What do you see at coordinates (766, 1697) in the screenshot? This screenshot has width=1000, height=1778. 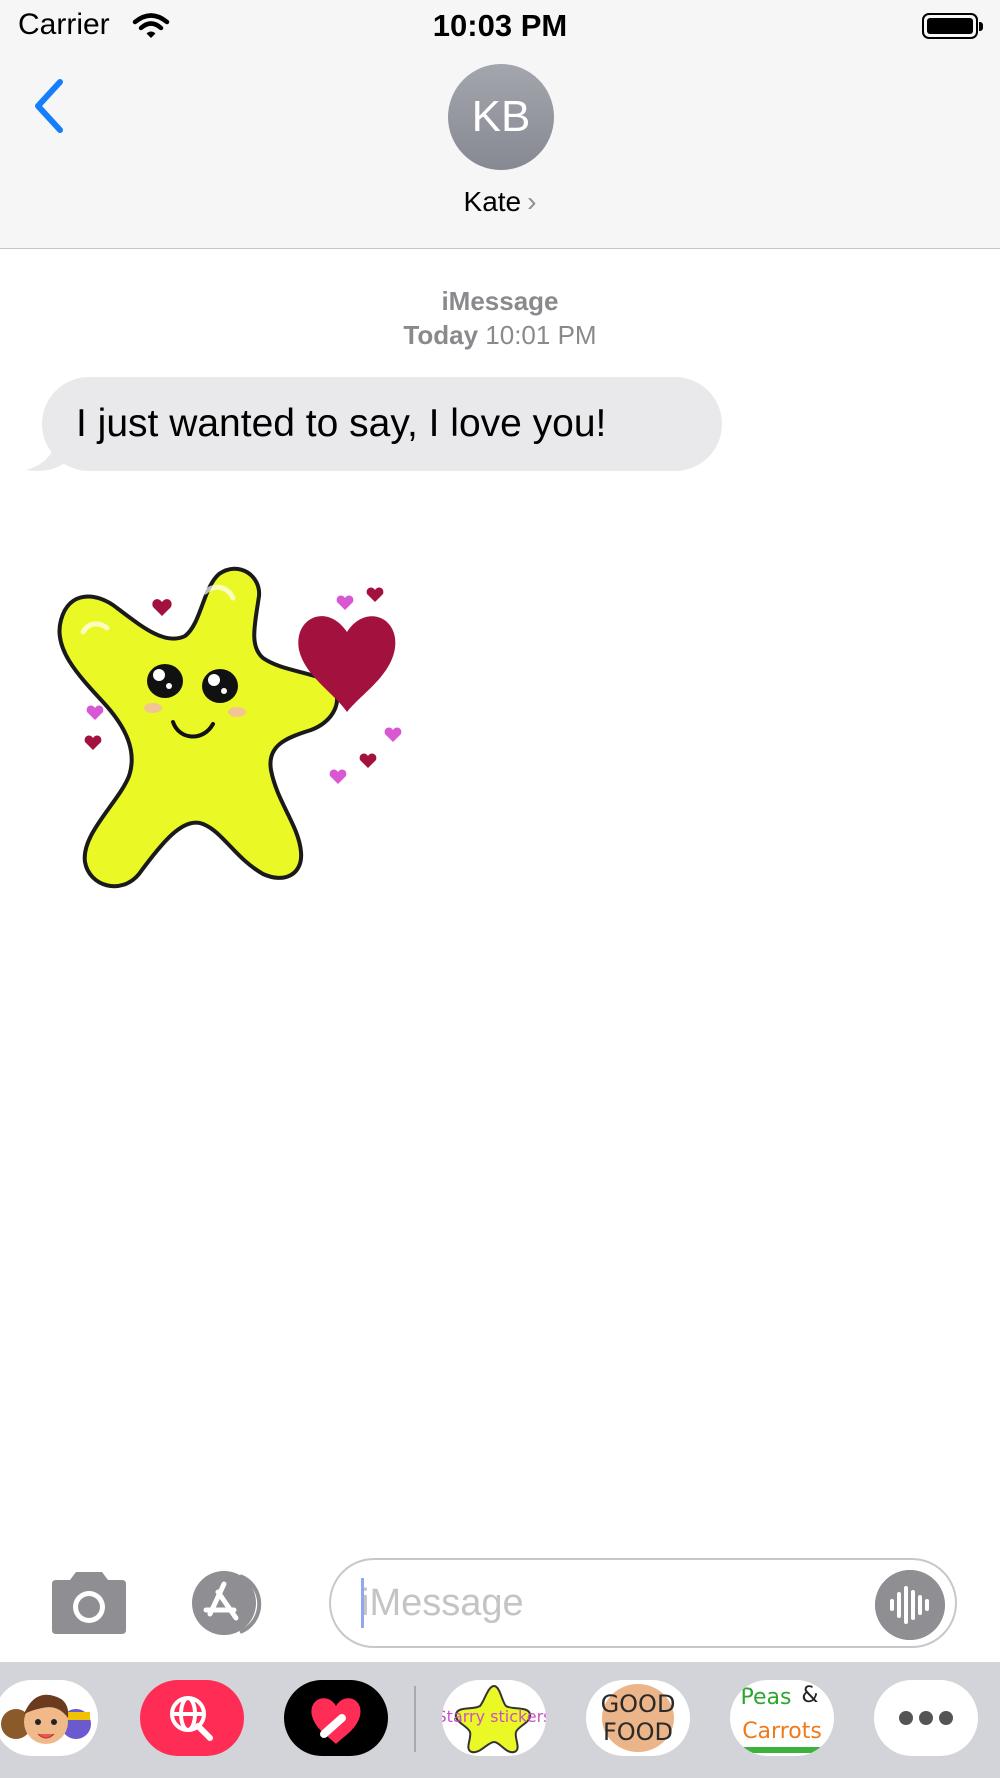 I see `peas-label: Peas` at bounding box center [766, 1697].